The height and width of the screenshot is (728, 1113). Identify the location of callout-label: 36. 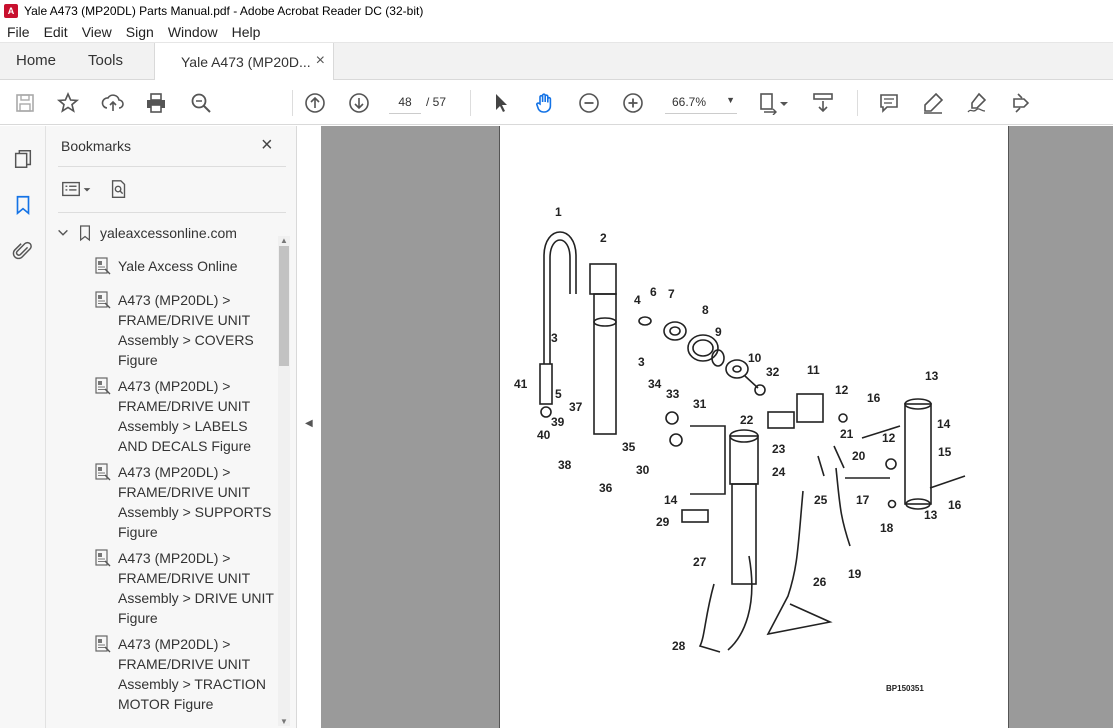
(606, 488).